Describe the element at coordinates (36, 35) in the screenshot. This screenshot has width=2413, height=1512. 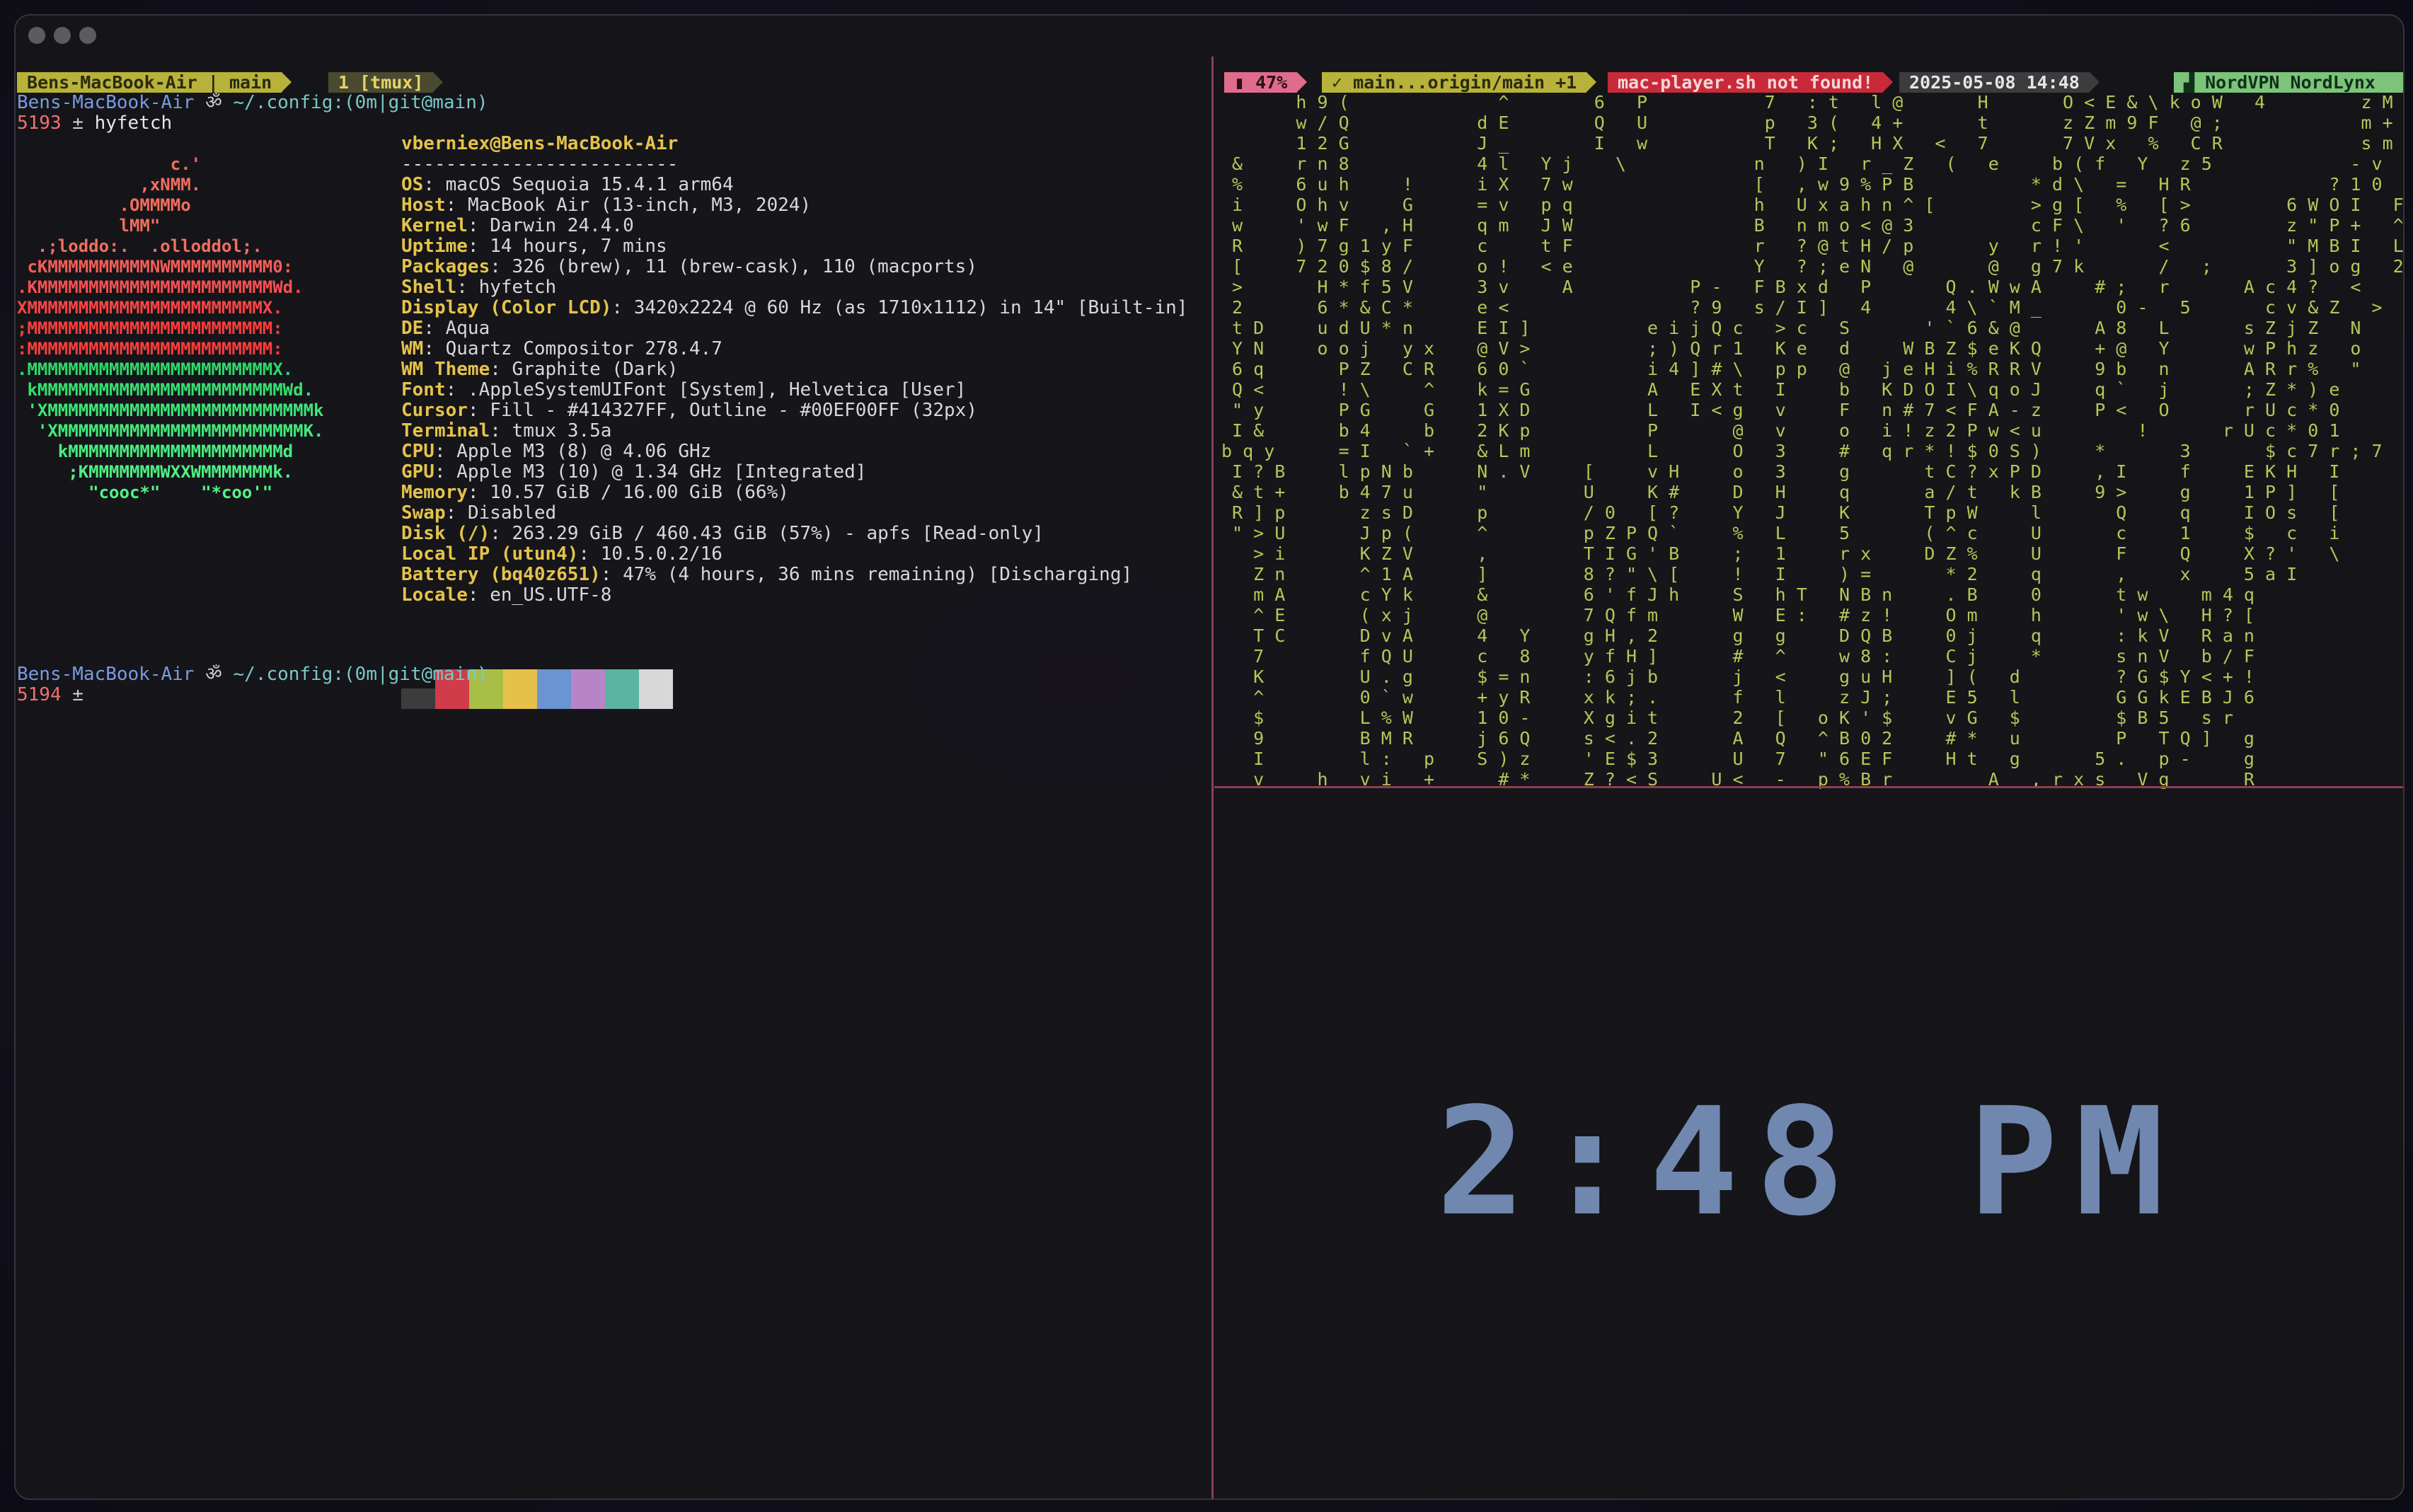
I see `close-button` at that location.